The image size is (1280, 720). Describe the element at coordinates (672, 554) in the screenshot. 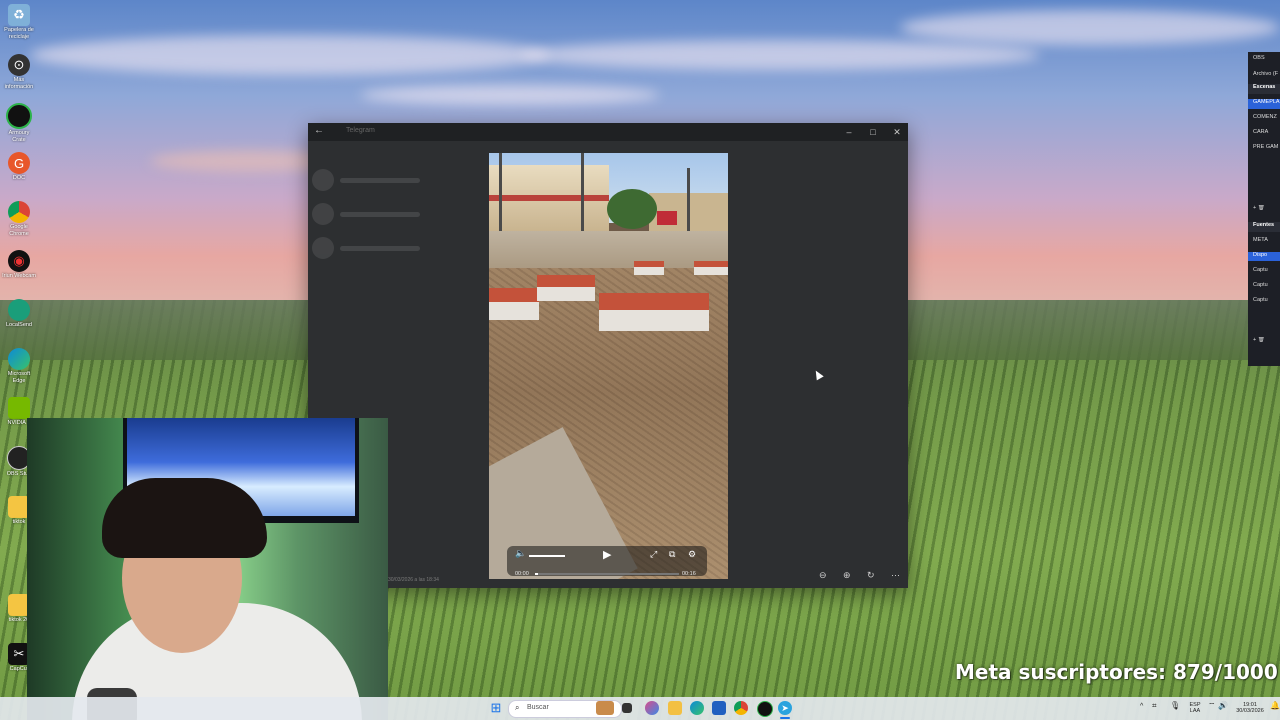

I see `pip-icon: ⧉` at that location.